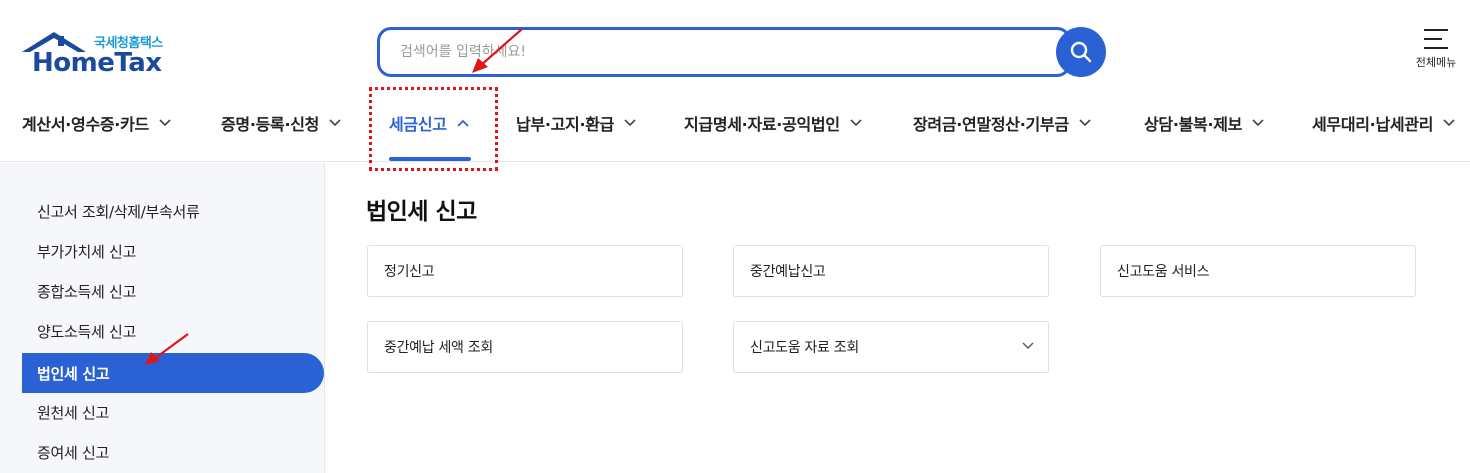 This screenshot has height=473, width=1470. Describe the element at coordinates (804, 348) in the screenshot. I see `card-label: 신고도움 자료 조회` at that location.